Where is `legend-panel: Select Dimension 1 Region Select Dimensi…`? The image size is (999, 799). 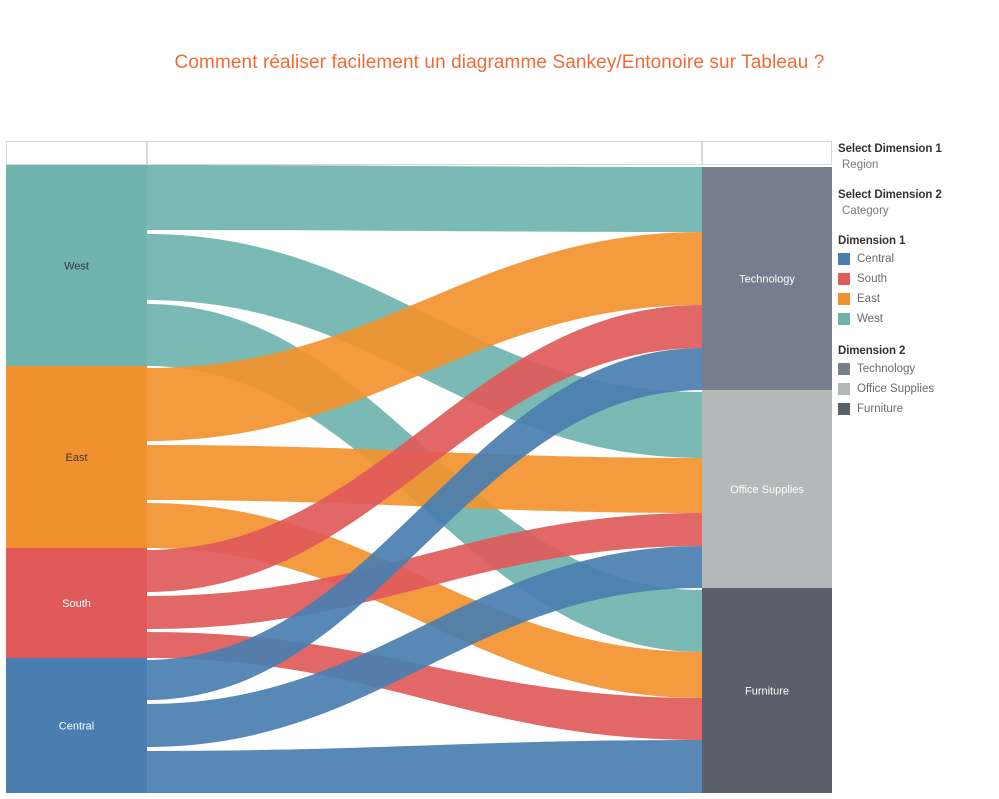 legend-panel: Select Dimension 1 Region Select Dimensi… is located at coordinates (918, 287).